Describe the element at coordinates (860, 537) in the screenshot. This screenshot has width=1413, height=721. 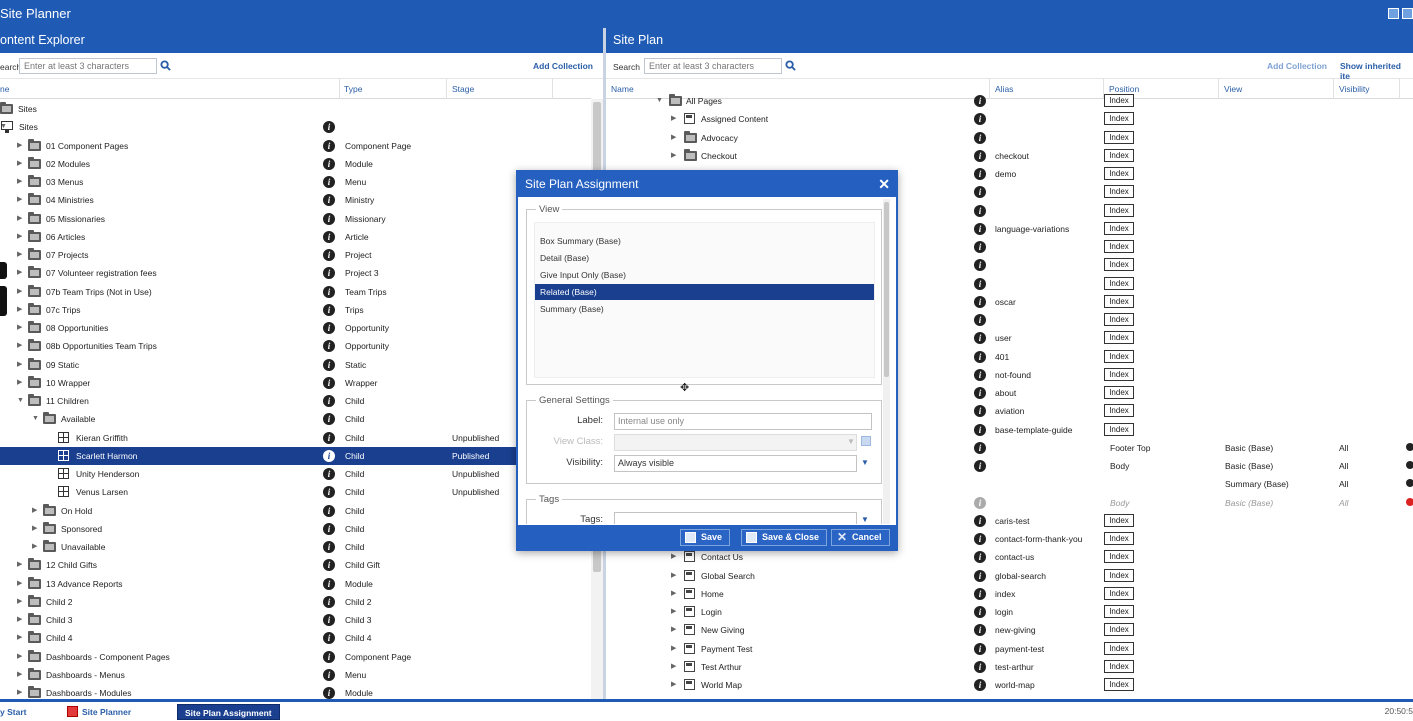
I see `cancel-button: ✕ Cancel` at that location.